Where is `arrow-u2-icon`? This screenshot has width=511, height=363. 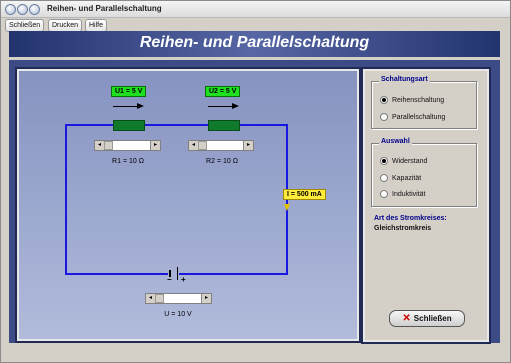
arrow-u2-icon is located at coordinates (235, 106).